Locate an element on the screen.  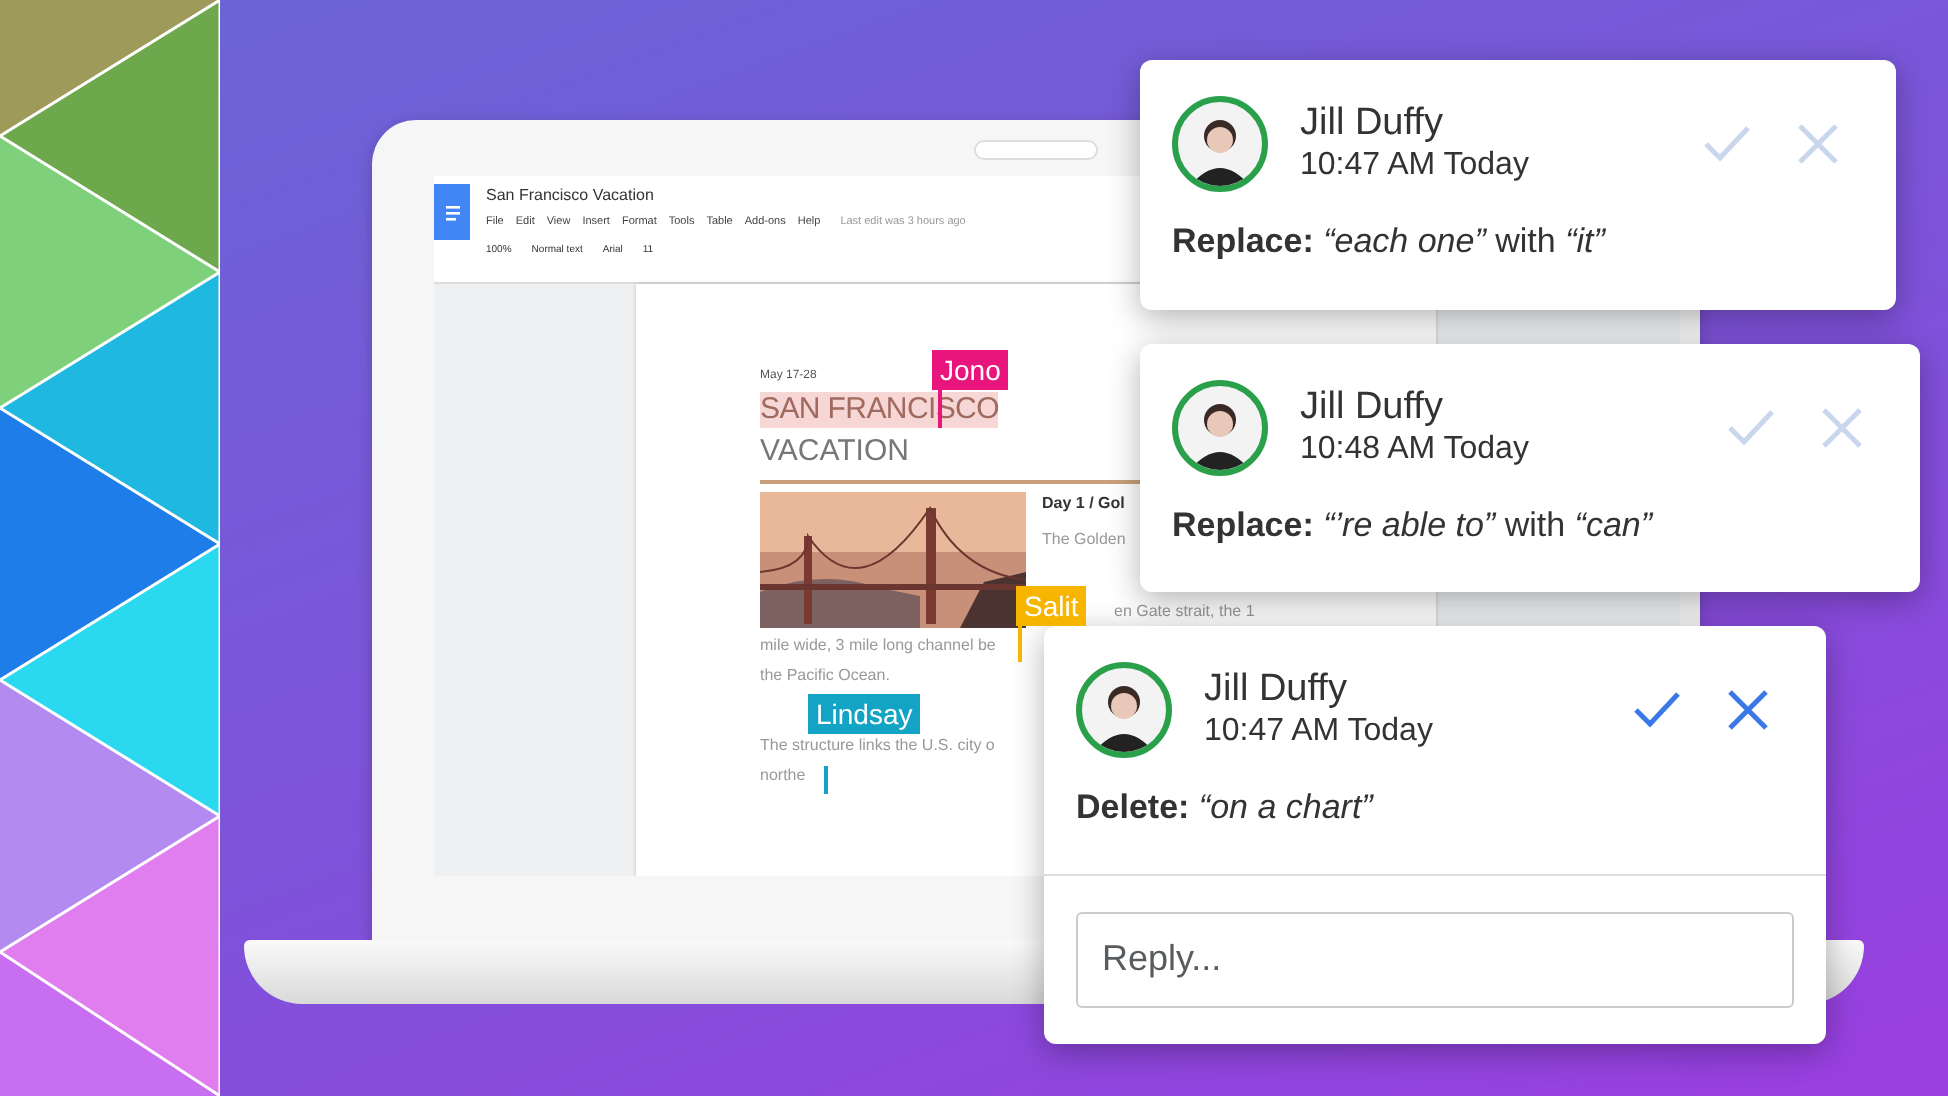
laptop-notch is located at coordinates (1036, 150).